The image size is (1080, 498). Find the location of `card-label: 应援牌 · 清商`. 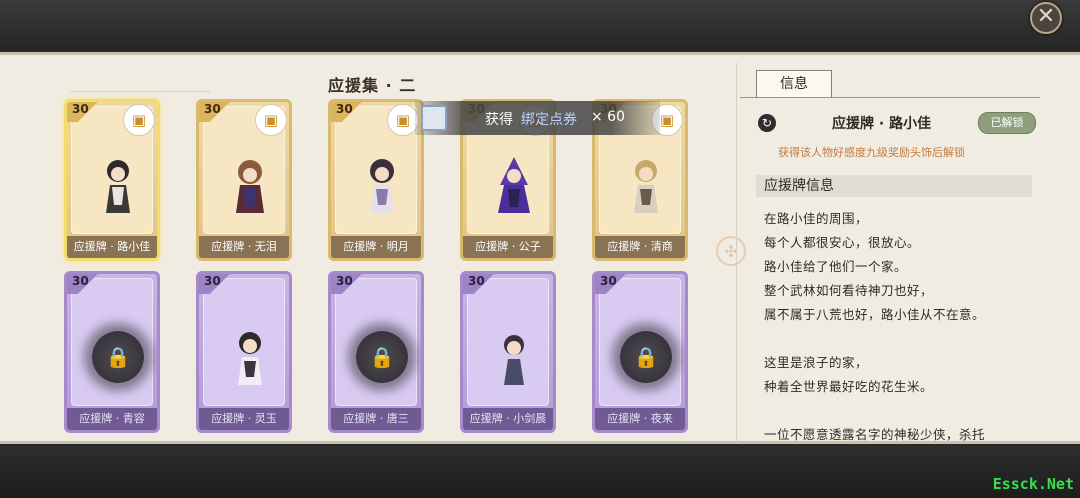

card-label: 应援牌 · 清商 is located at coordinates (640, 247).